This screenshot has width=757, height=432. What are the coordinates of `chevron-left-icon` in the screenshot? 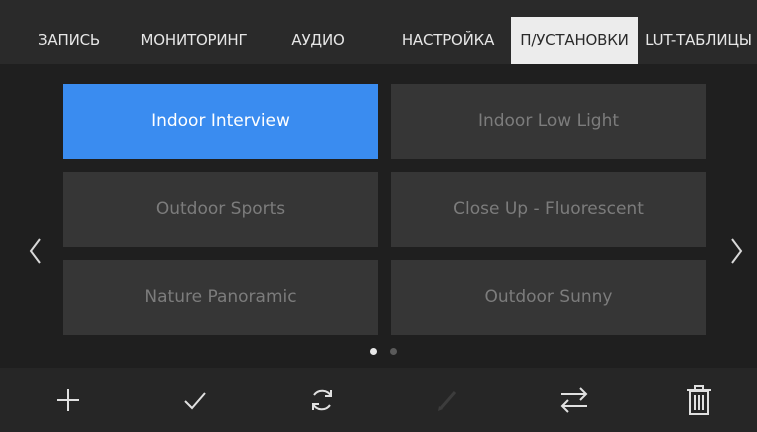 It's located at (35, 251).